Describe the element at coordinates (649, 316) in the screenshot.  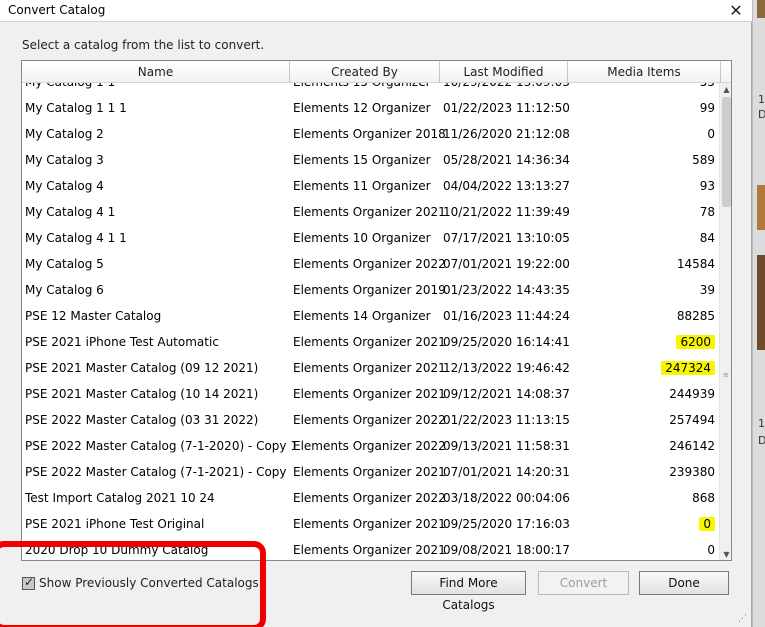
I see `media-items-cell: 88285` at that location.